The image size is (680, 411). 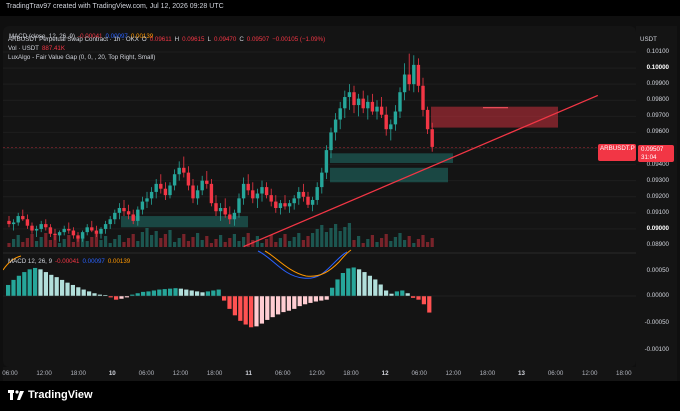 I want to click on macd-tick-label: -0.00100, so click(x=656, y=349).